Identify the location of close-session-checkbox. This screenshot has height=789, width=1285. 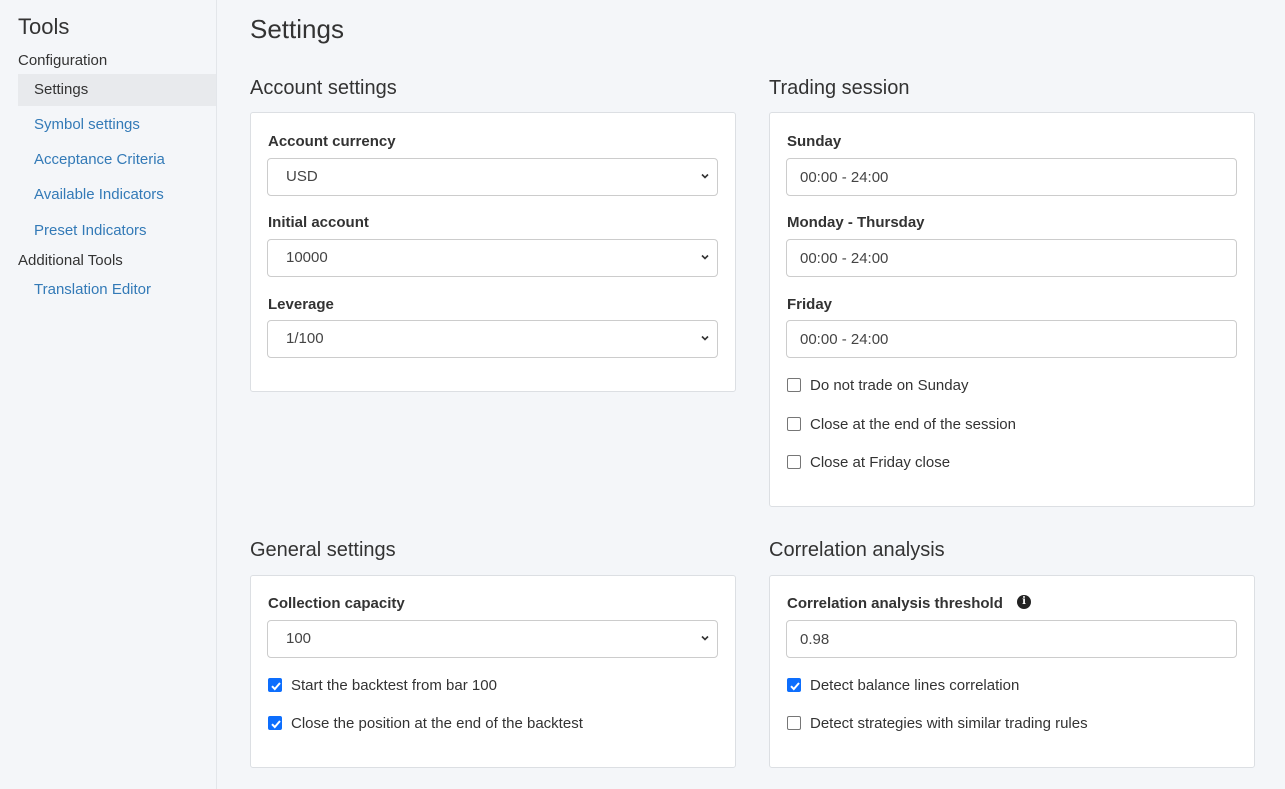
(794, 424).